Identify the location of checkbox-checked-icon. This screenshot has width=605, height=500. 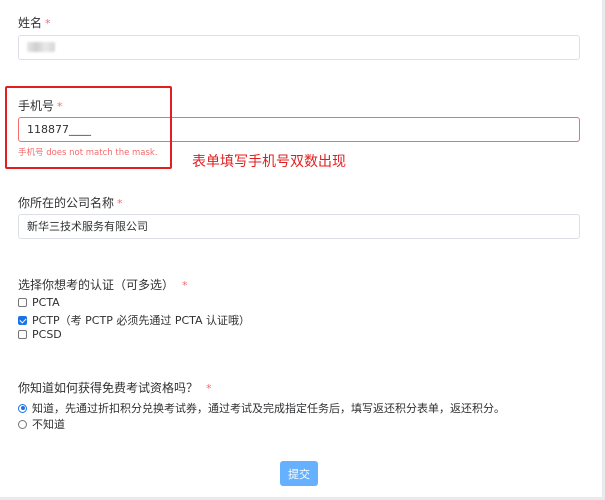
(22, 320).